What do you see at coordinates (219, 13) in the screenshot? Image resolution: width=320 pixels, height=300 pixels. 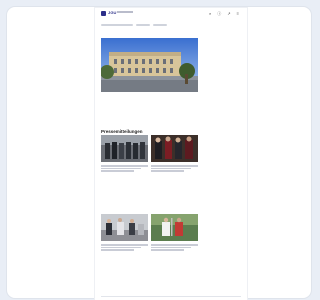 I see `info-icon: ⓘ` at bounding box center [219, 13].